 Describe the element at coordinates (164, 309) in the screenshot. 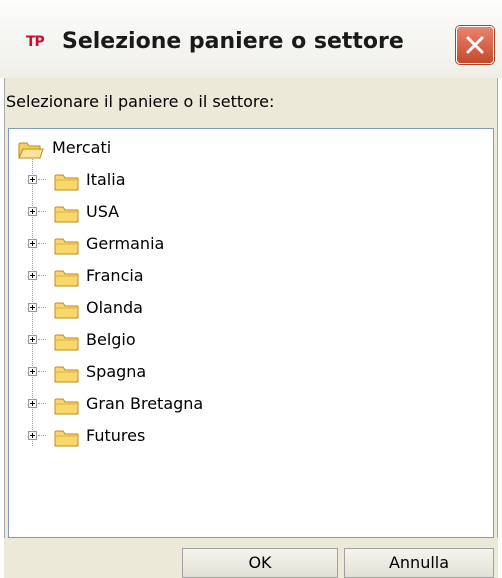

I see `tree-node-olanda: Olanda` at that location.